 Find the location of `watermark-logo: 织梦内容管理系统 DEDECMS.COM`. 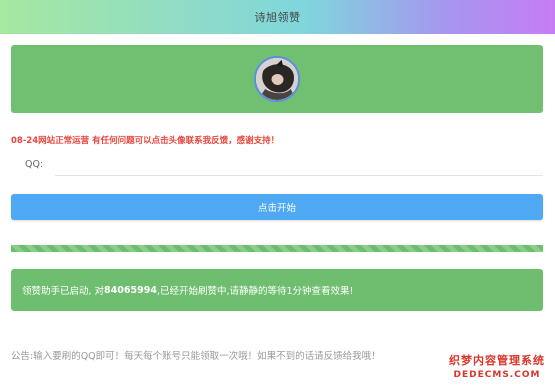

watermark-logo: 织梦内容管理系统 DEDECMS.COM is located at coordinates (497, 368).